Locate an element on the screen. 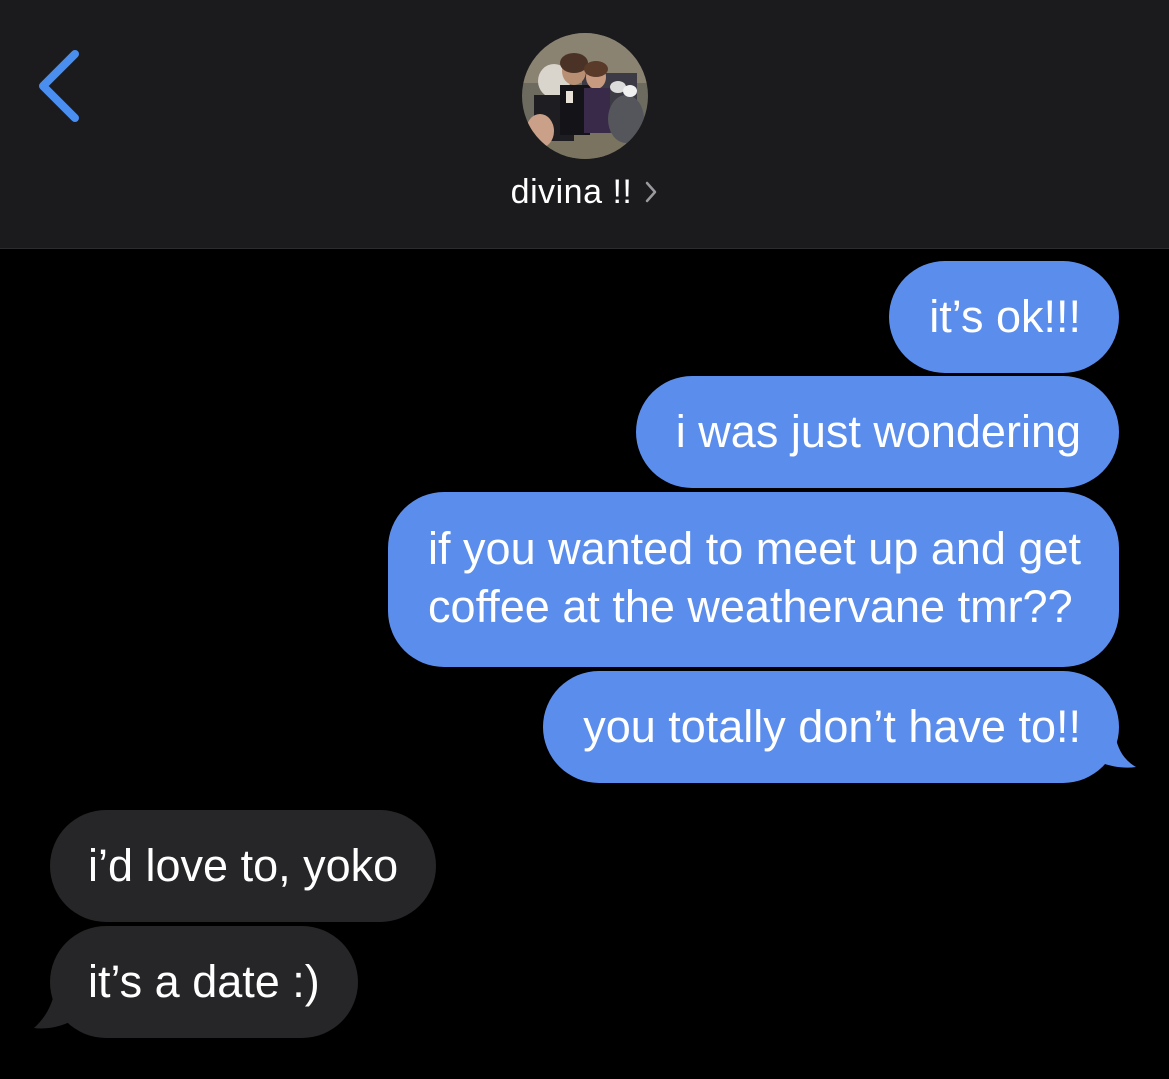 The image size is (1169, 1079). contact-photo is located at coordinates (585, 96).